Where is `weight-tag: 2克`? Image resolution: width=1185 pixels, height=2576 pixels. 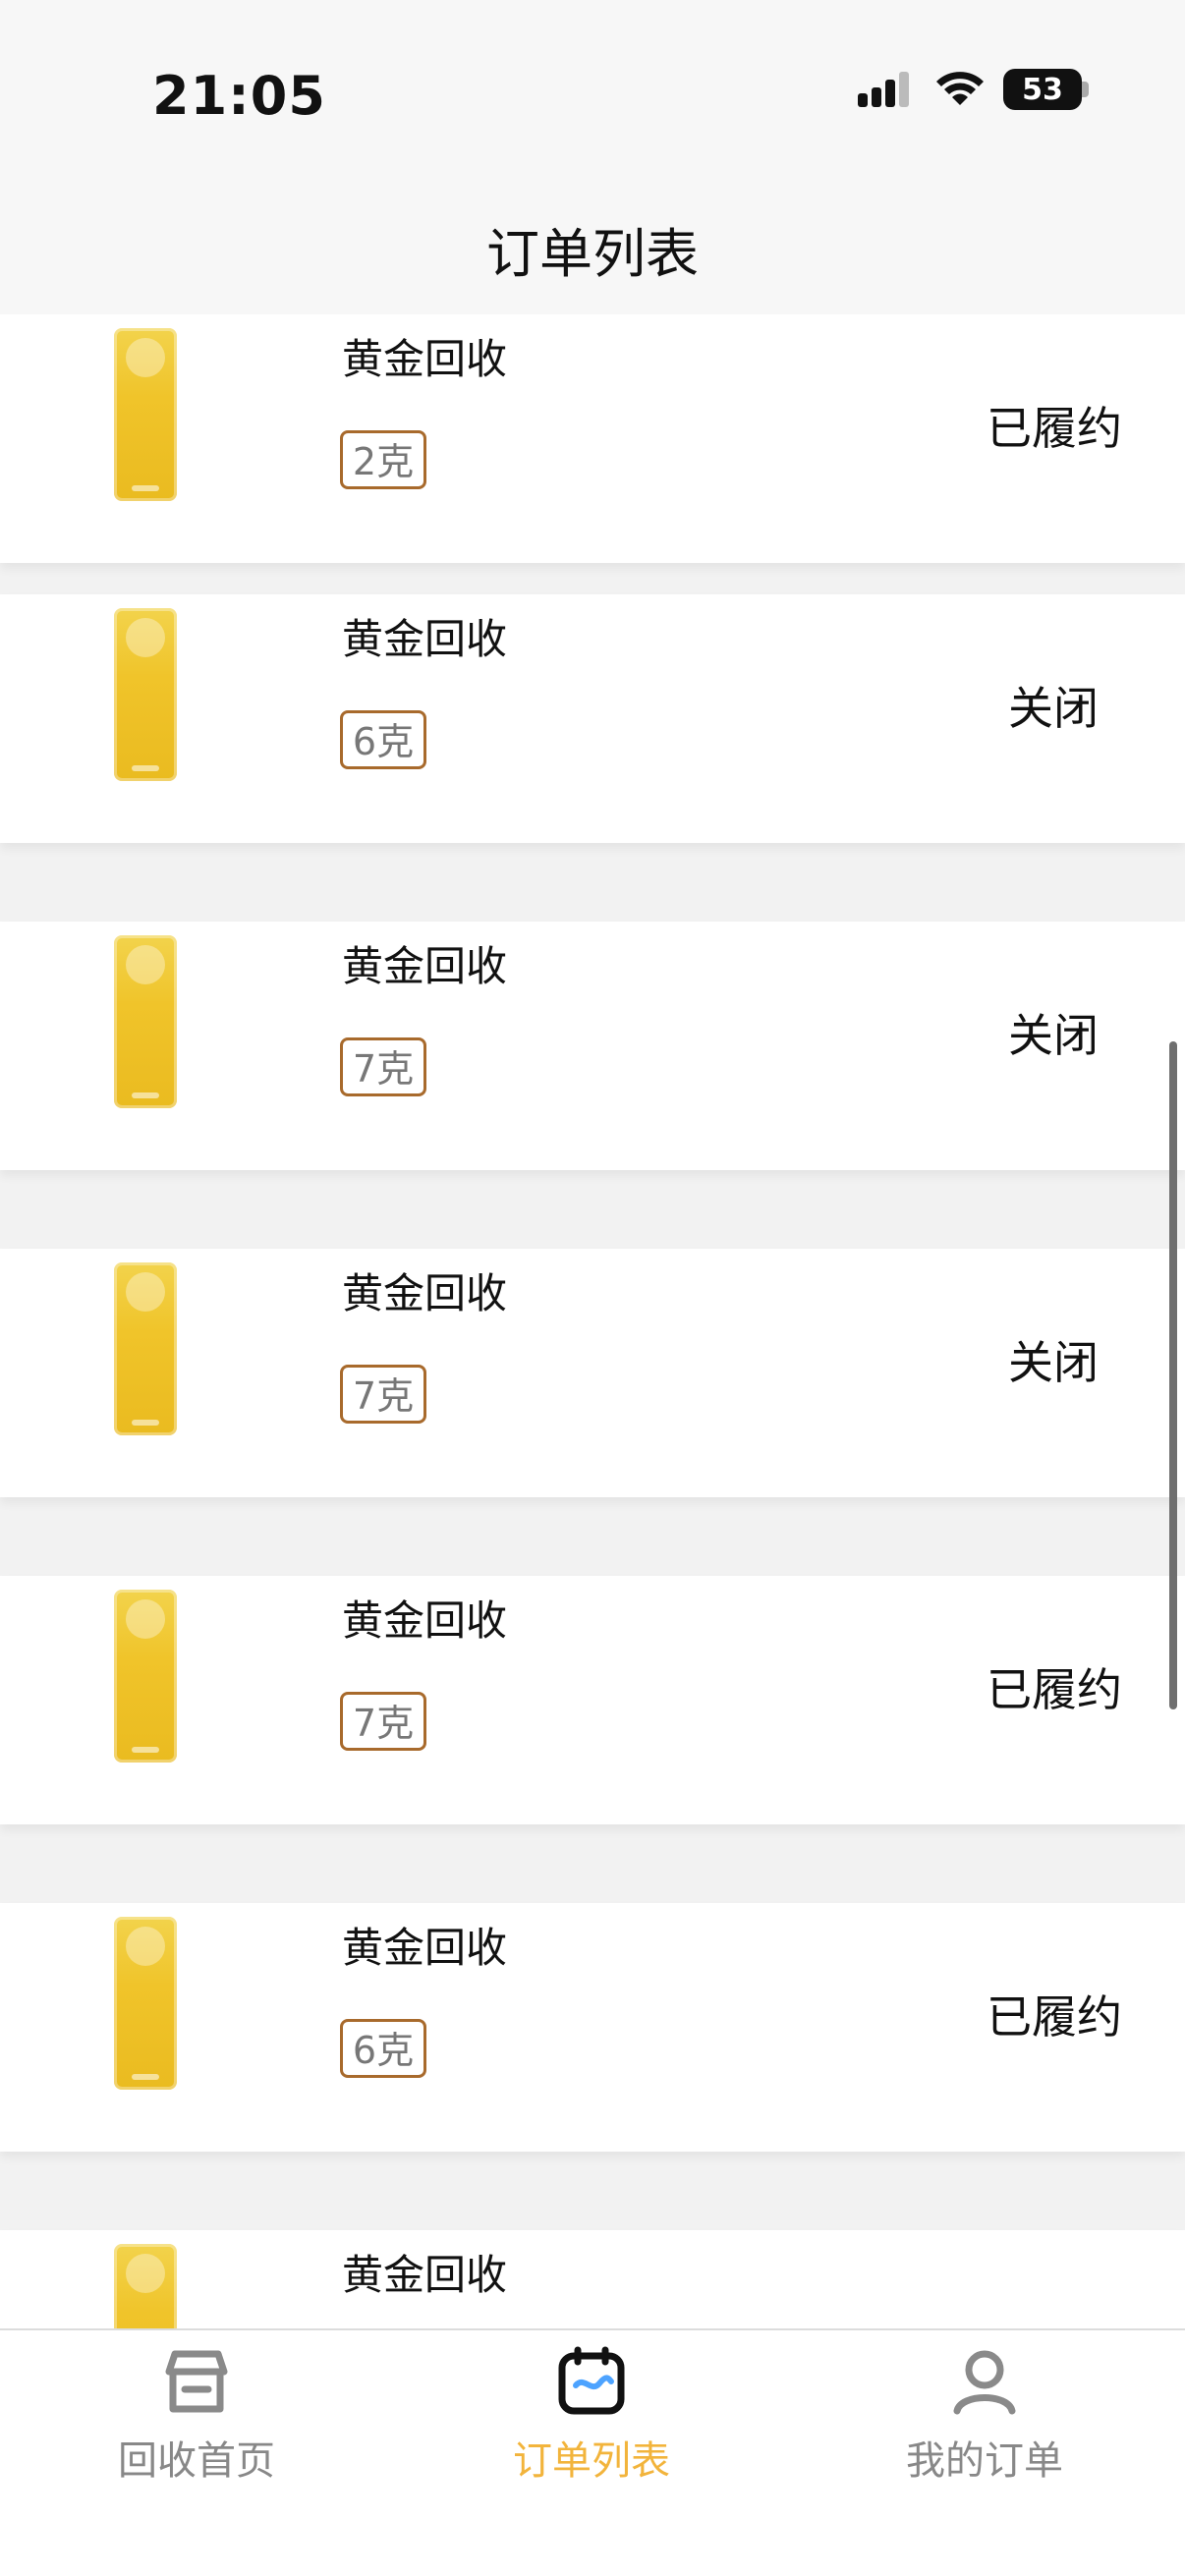 weight-tag: 2克 is located at coordinates (383, 459).